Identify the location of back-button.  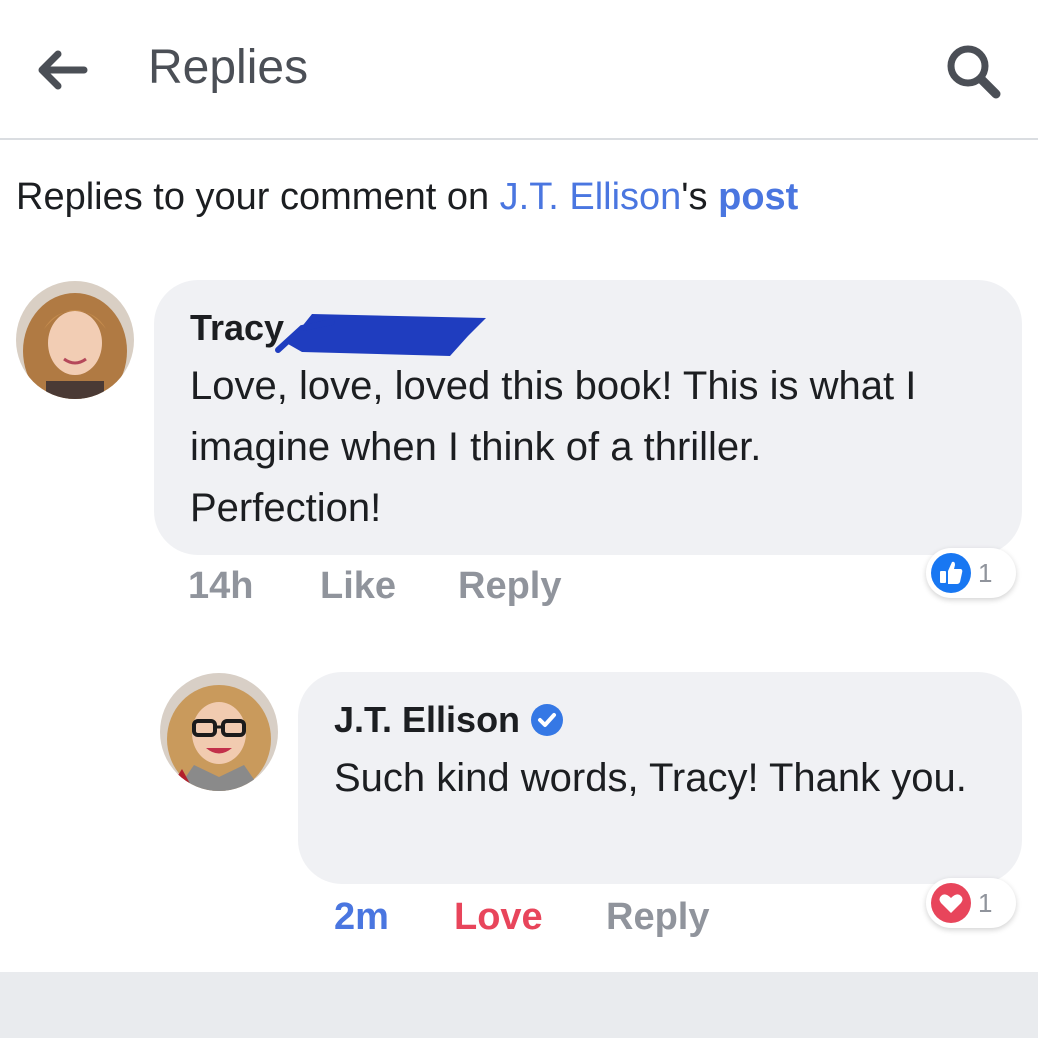
(62, 70).